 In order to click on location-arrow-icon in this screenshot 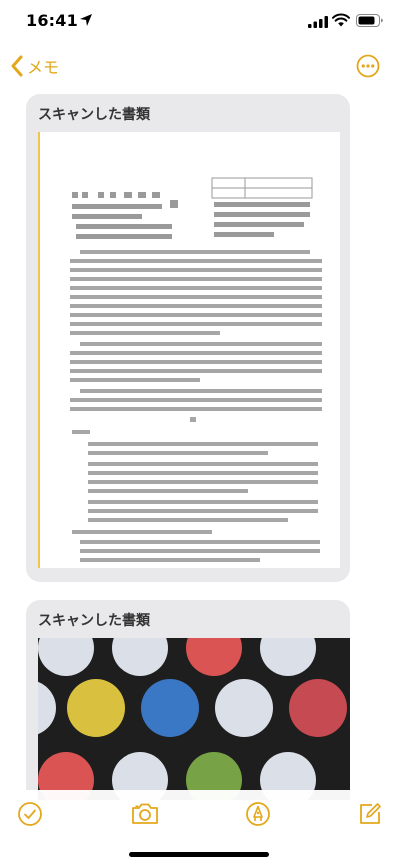, I will do `click(86, 20)`.